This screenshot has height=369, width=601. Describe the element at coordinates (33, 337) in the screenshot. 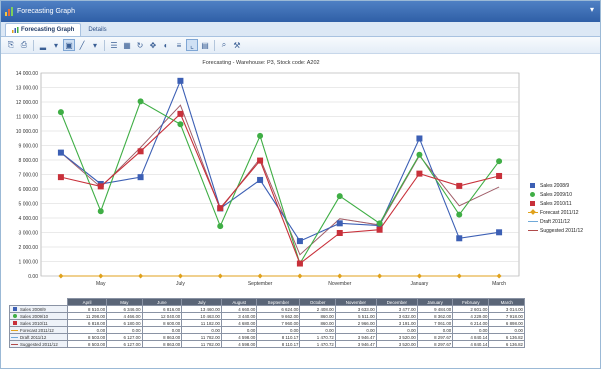

I see `row-label: Draft 2011/12` at that location.